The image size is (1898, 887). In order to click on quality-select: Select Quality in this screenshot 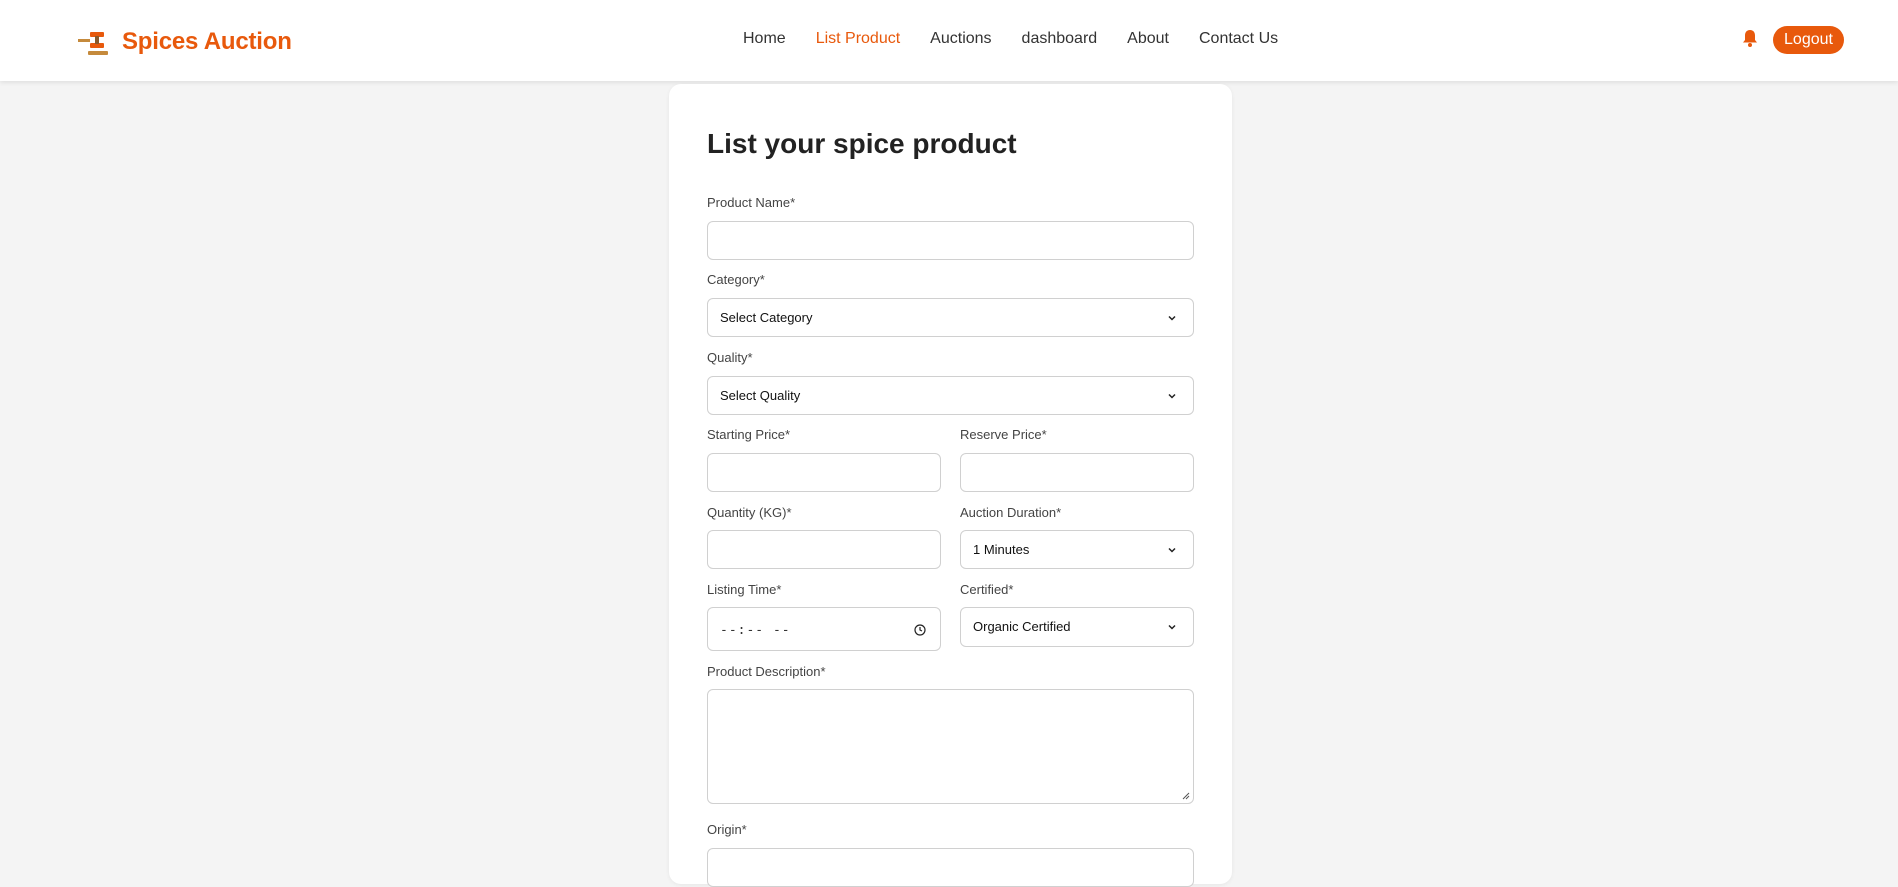, I will do `click(950, 395)`.